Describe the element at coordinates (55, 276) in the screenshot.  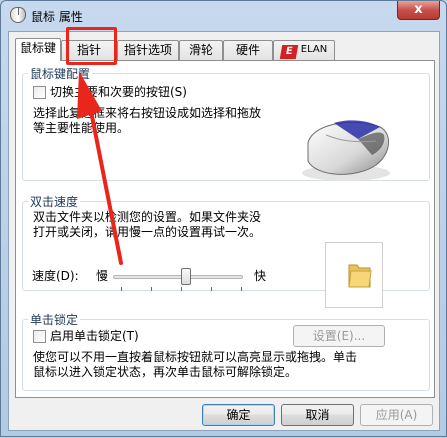
I see `speed-label: 速度(D):` at that location.